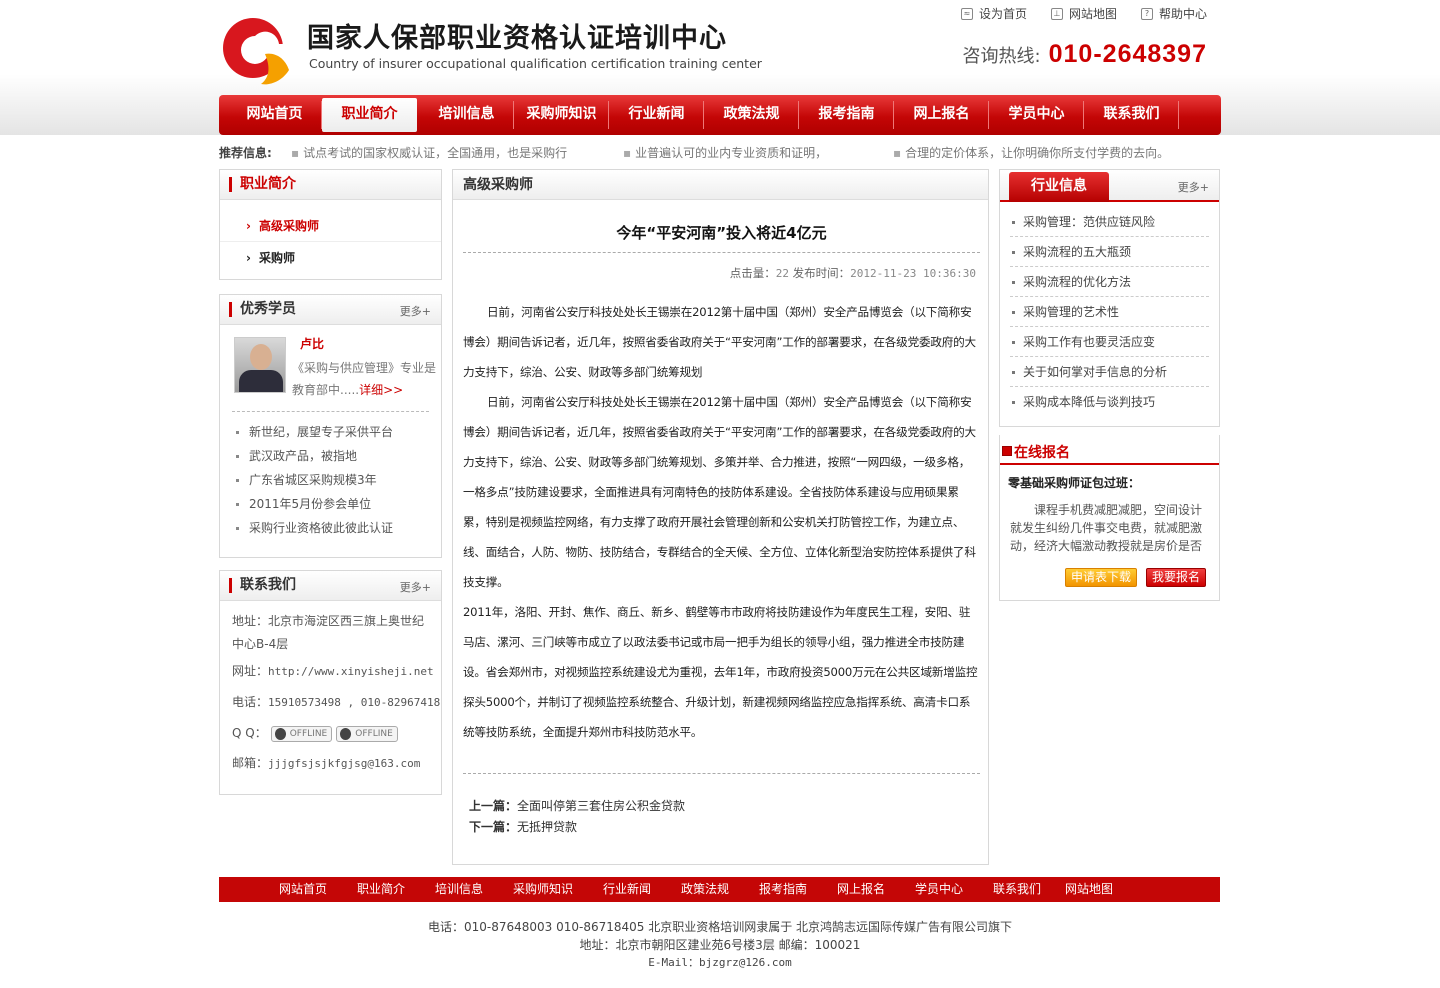 The image size is (1440, 988). I want to click on article-section-title: 高级采购师, so click(498, 185).